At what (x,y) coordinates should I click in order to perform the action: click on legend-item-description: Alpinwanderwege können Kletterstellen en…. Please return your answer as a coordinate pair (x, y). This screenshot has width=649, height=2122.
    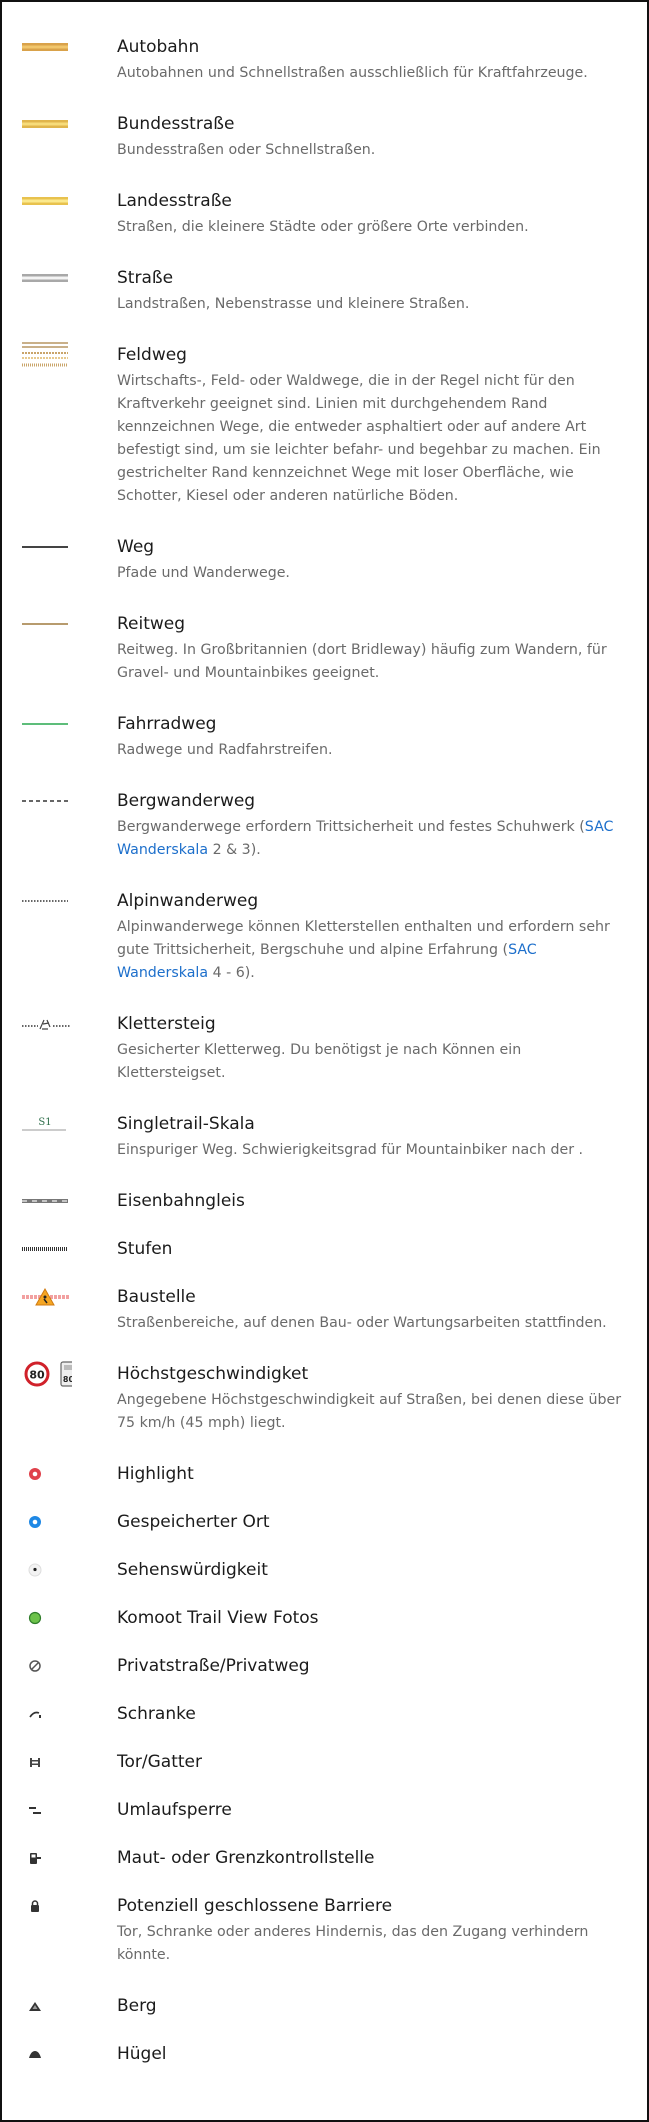
    Looking at the image, I should click on (372, 950).